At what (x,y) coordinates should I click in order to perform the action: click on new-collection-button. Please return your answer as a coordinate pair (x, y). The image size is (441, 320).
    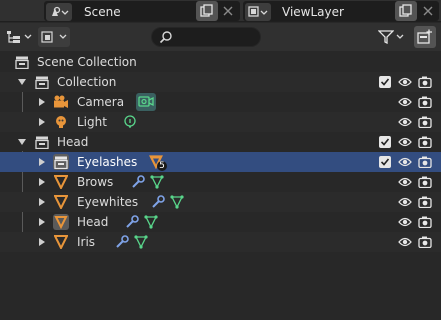
    Looking at the image, I should click on (425, 37).